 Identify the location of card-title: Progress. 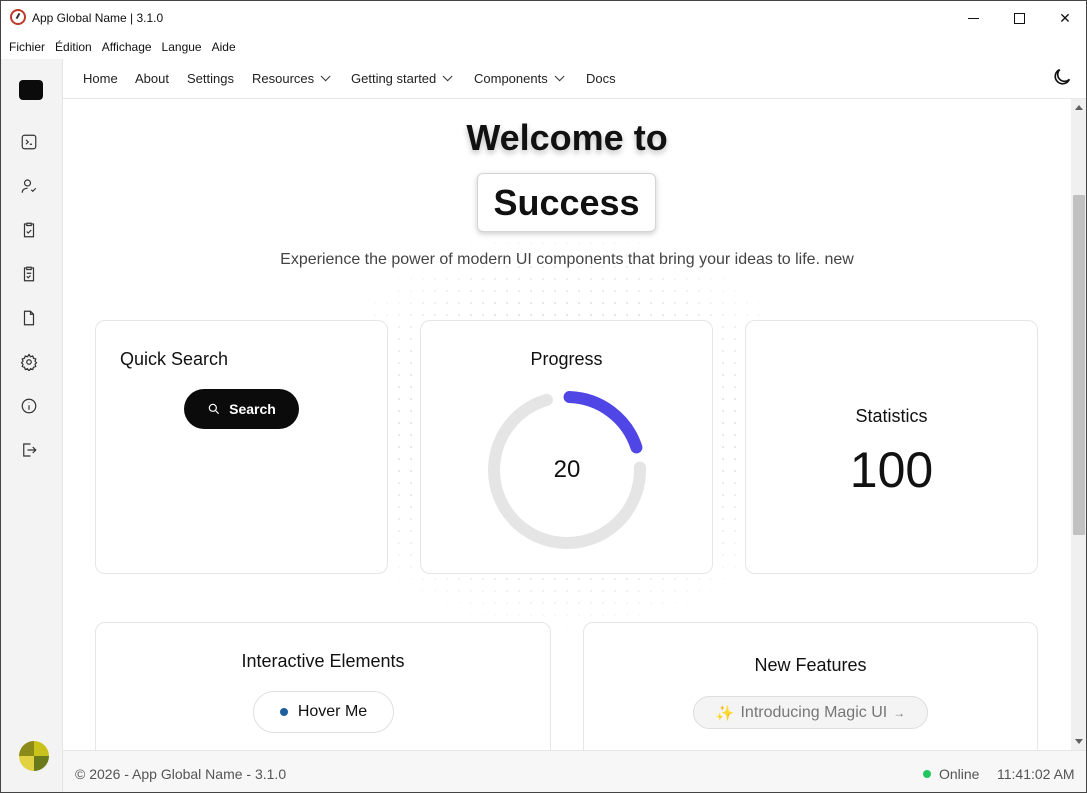
(566, 359).